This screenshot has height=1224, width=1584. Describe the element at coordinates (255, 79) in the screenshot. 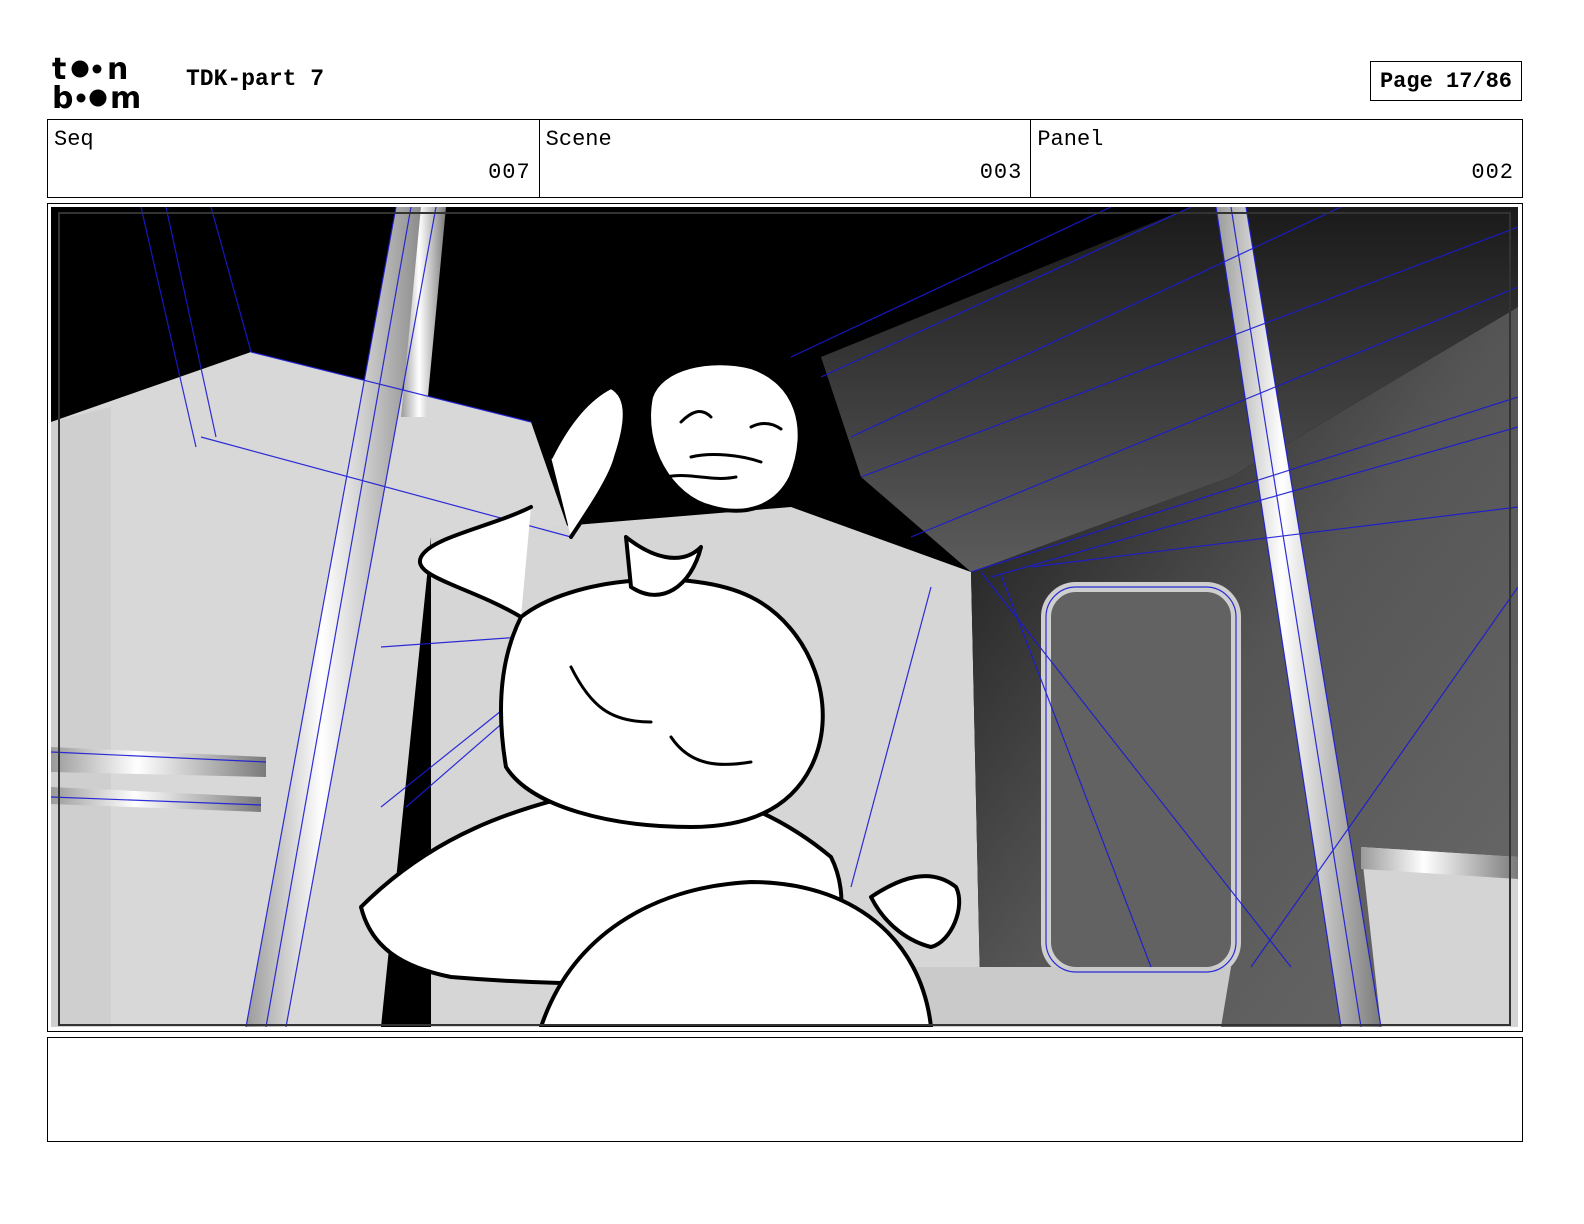

I see `document-title: TDK-part 7` at that location.